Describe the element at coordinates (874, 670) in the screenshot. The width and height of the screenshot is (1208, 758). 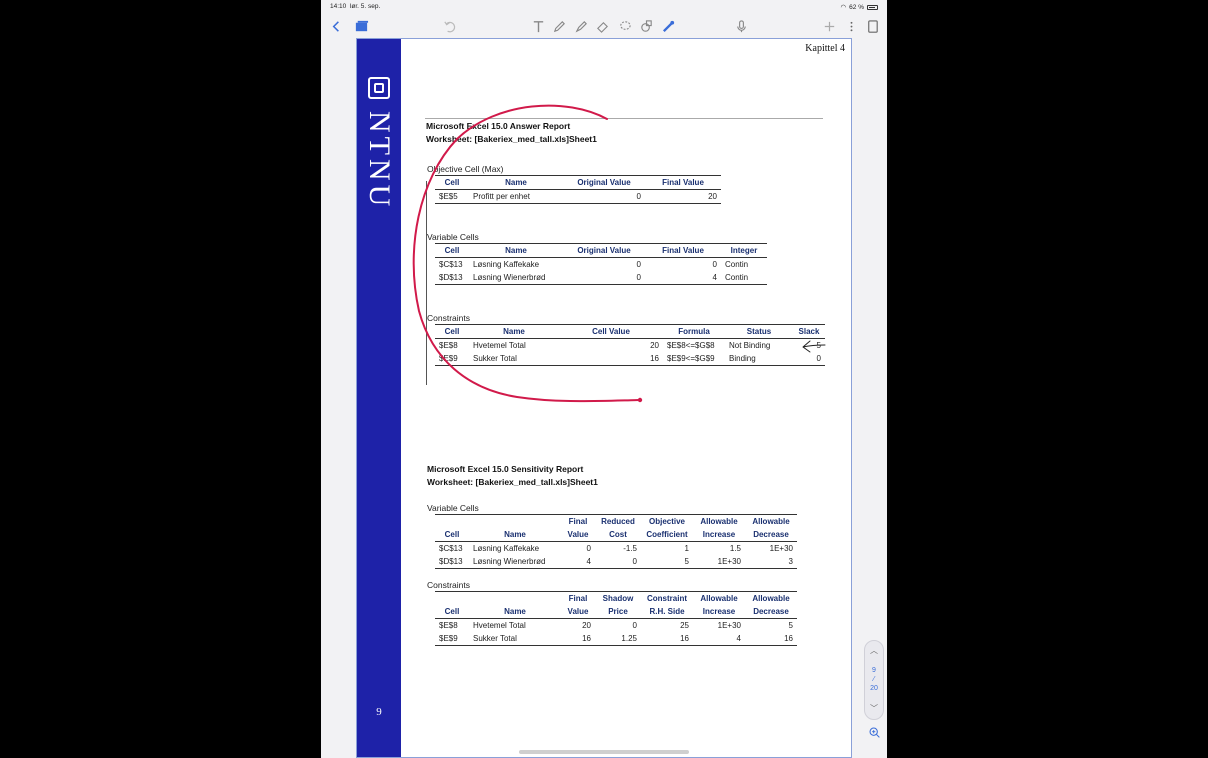
I see `pager-current-page: 9` at that location.